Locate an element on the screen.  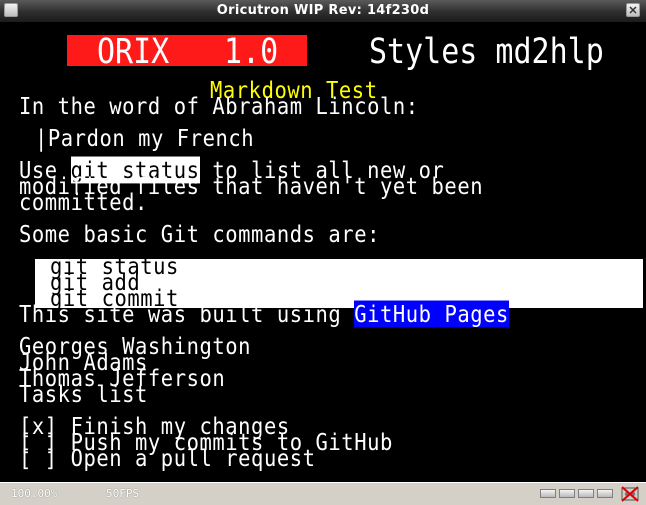
close-icon is located at coordinates (633, 10).